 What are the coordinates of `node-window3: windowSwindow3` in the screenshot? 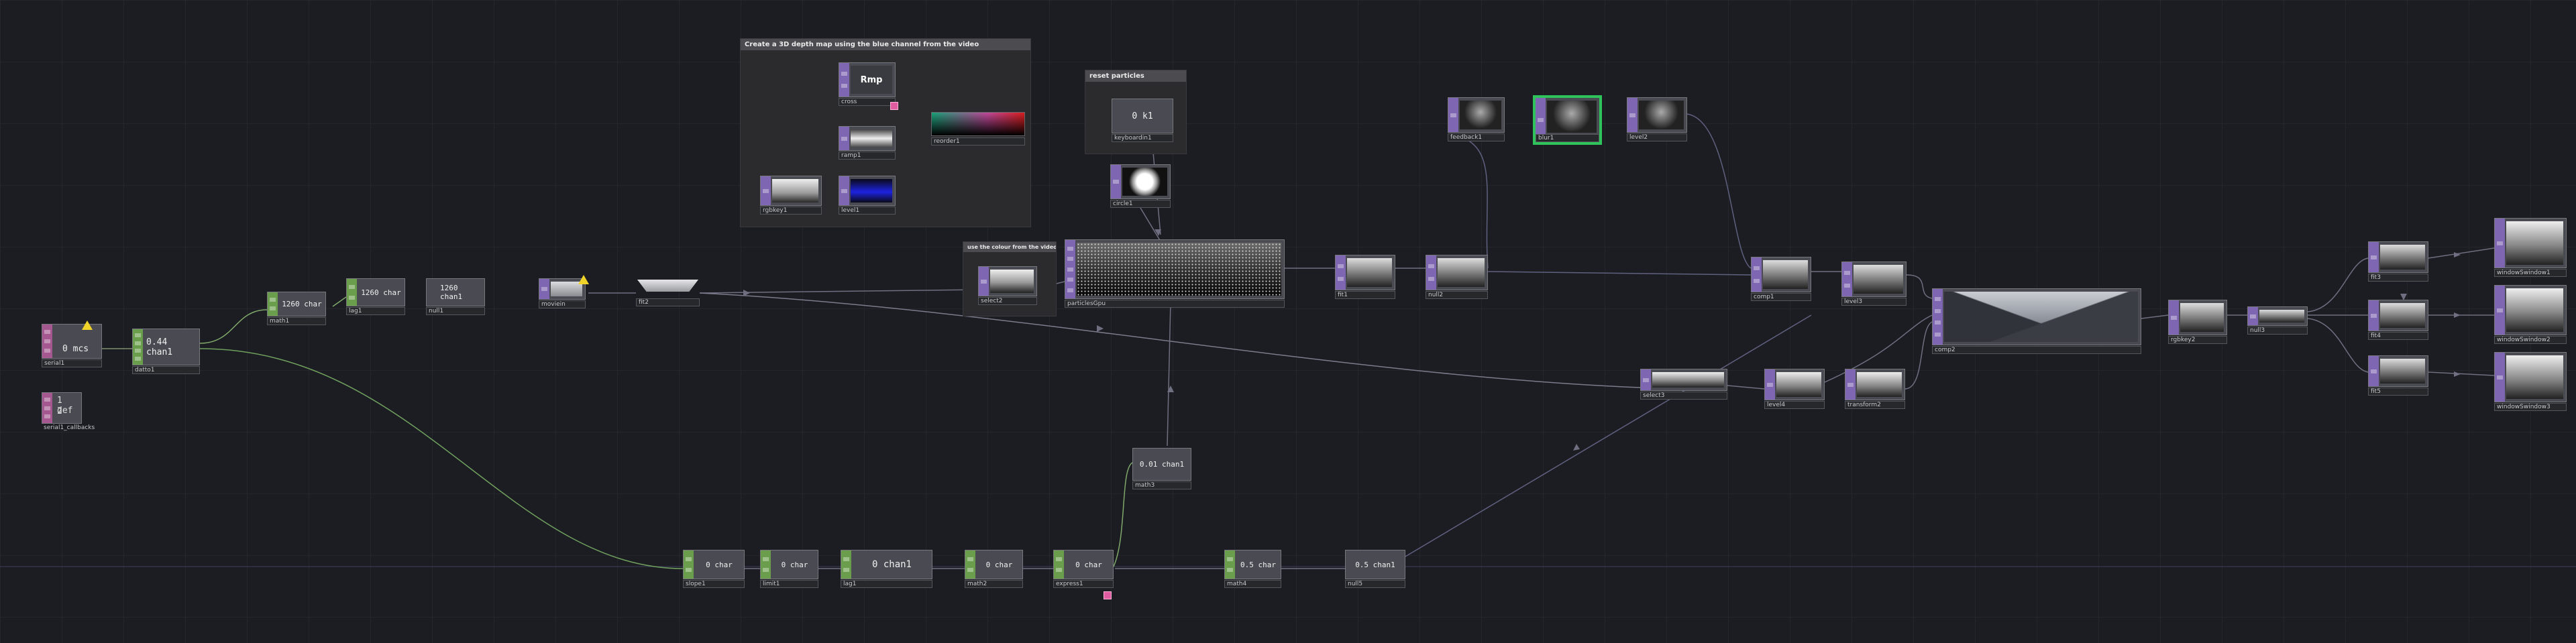 It's located at (2530, 381).